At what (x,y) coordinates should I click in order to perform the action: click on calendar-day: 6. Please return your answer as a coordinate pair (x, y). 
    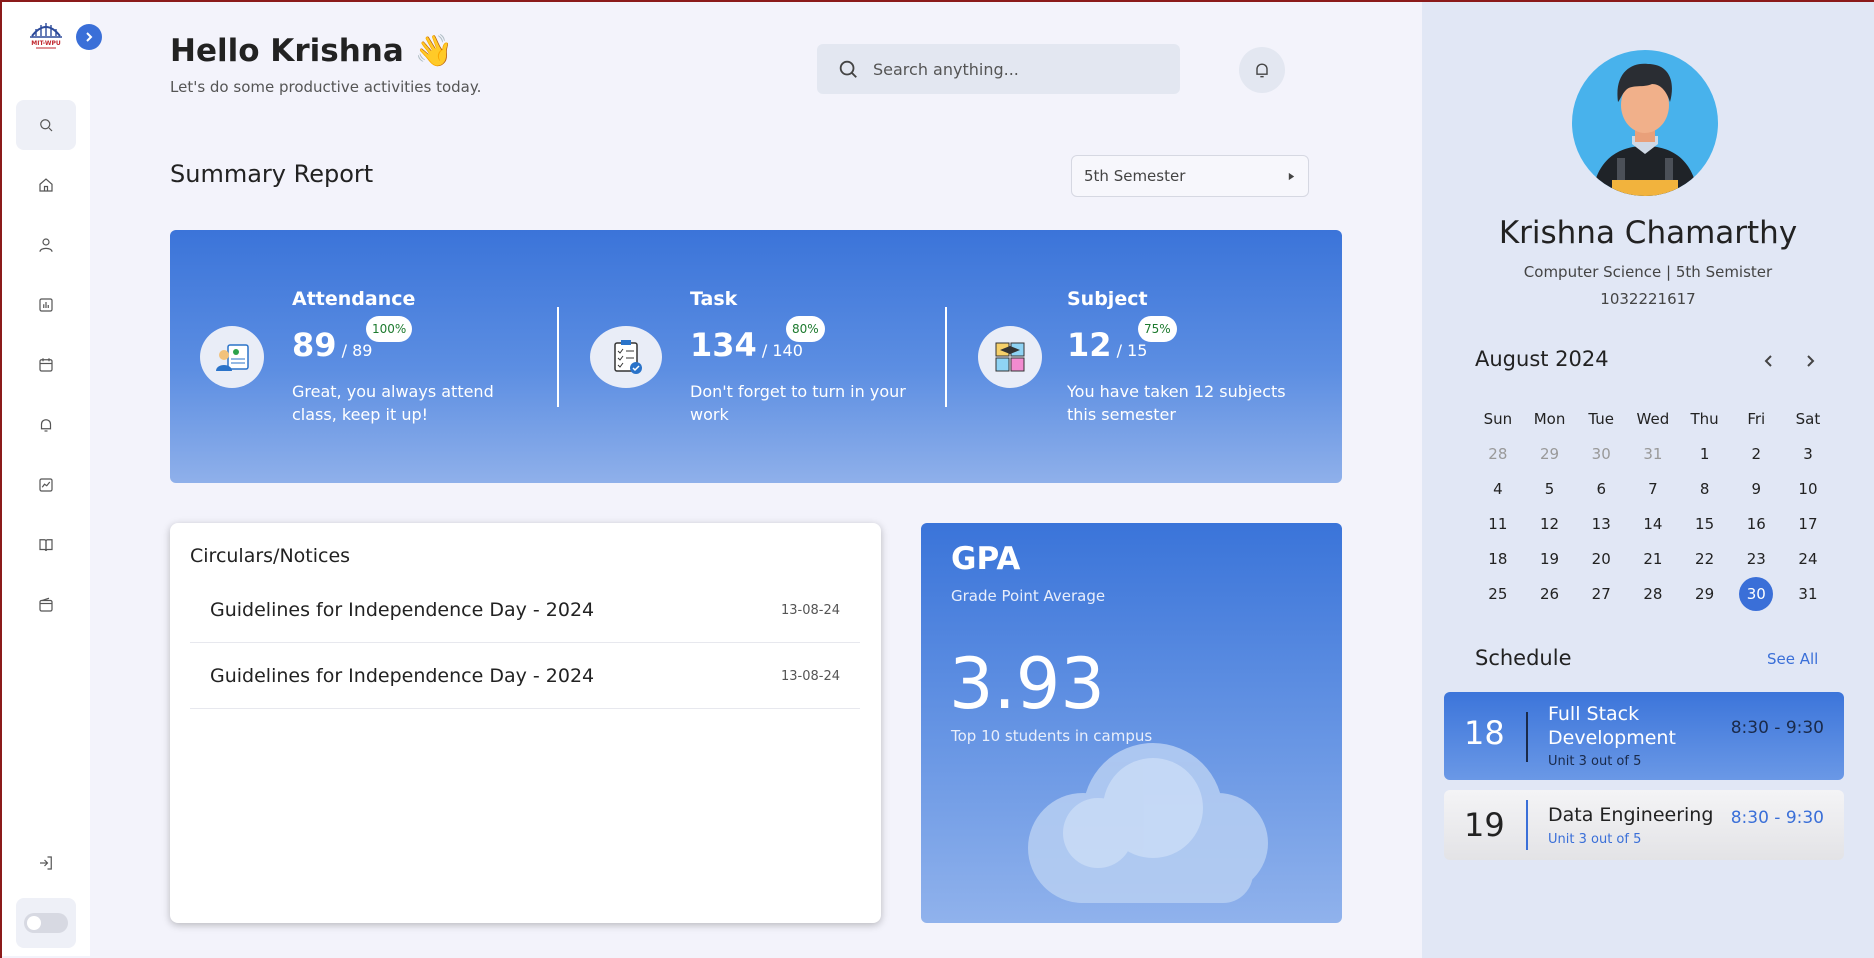
    Looking at the image, I should click on (1601, 489).